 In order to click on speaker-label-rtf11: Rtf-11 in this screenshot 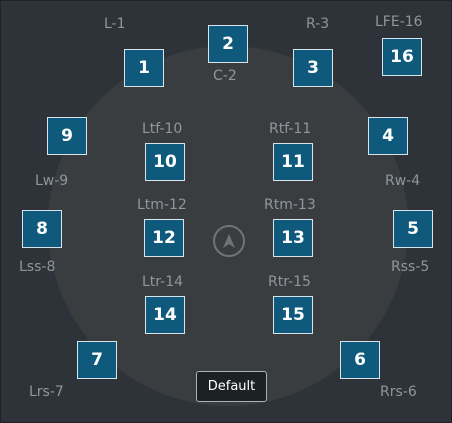, I will do `click(290, 129)`.